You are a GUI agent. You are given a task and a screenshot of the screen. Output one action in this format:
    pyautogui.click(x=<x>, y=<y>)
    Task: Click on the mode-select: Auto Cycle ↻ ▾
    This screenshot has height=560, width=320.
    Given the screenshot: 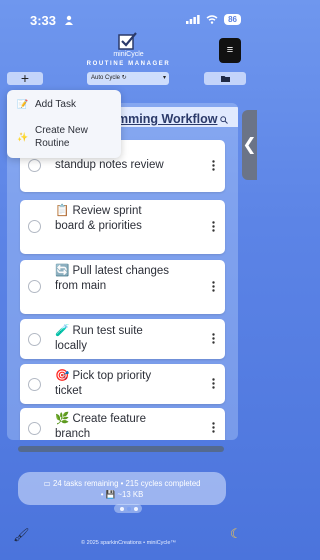 What is the action you would take?
    pyautogui.click(x=128, y=78)
    